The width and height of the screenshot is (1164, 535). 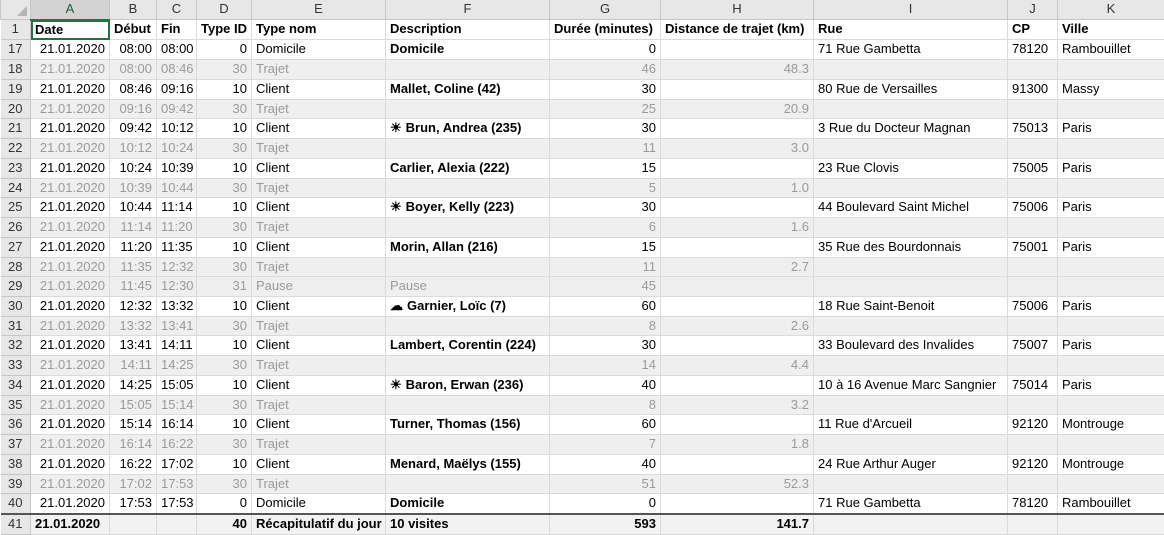 I want to click on cell-fin: 16:14, so click(x=177, y=425).